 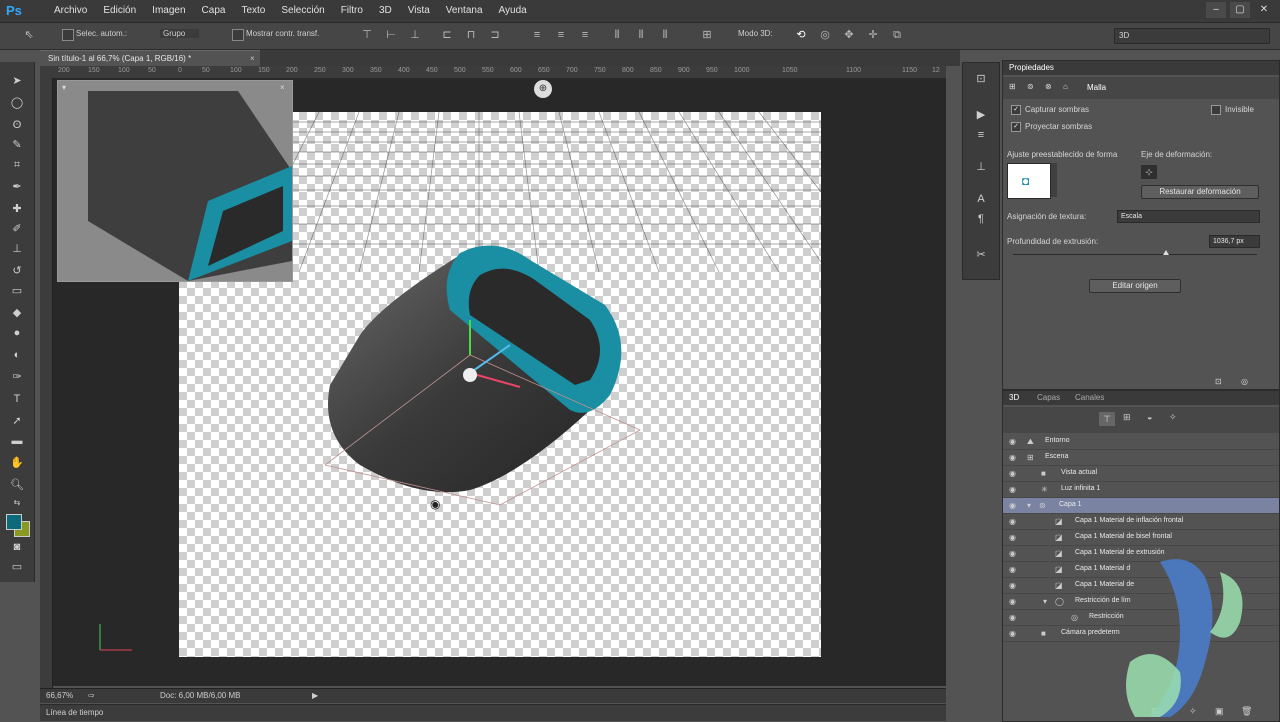 I want to click on menu-seleccion: Selección, so click(x=302, y=10).